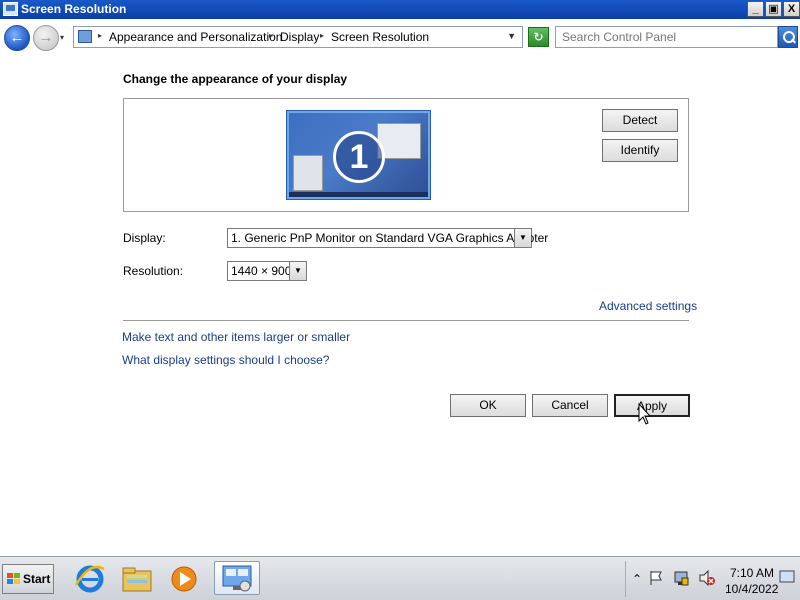 Image resolution: width=800 pixels, height=600 pixels. What do you see at coordinates (225, 360) in the screenshot?
I see `display-help-link: What display settings should I choose?` at bounding box center [225, 360].